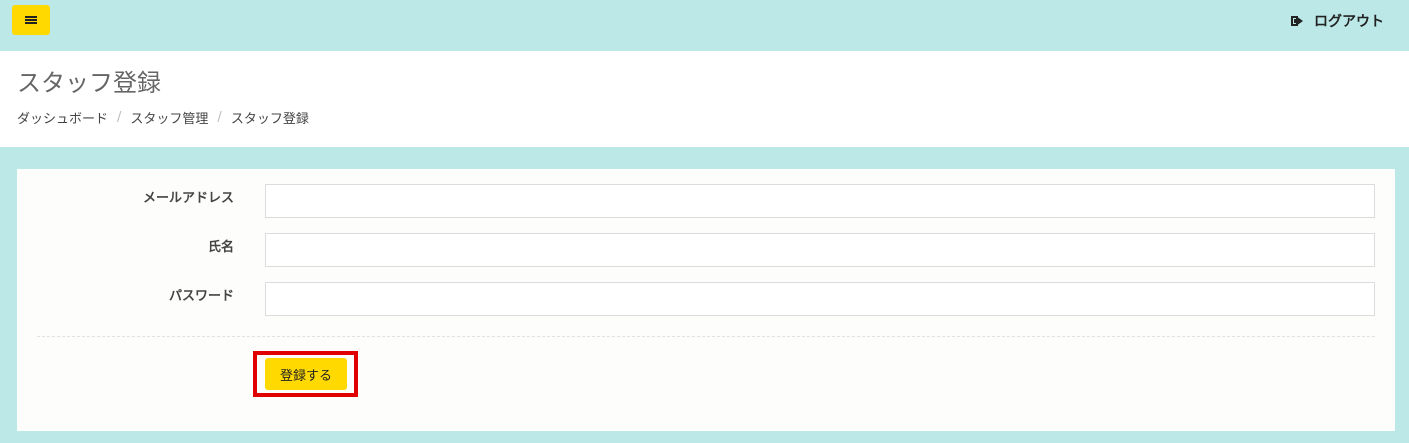 The width and height of the screenshot is (1409, 443). Describe the element at coordinates (706, 336) in the screenshot. I see `form-divider` at that location.